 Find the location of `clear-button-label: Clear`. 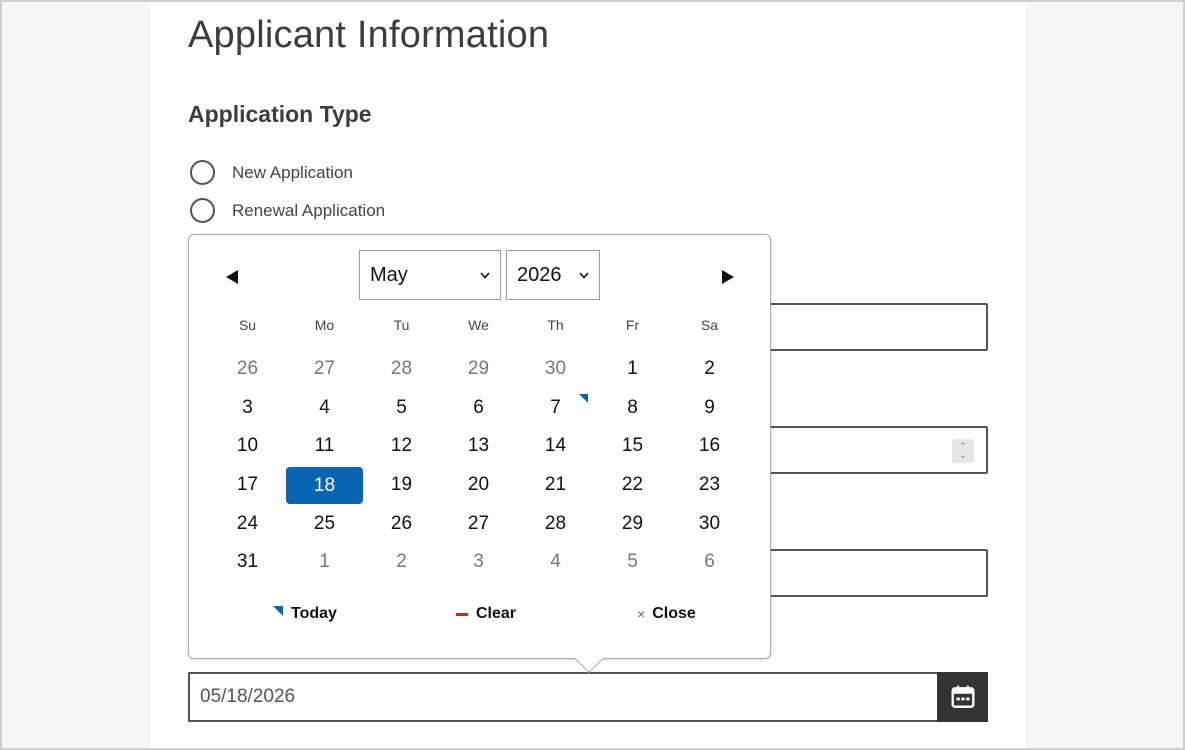

clear-button-label: Clear is located at coordinates (496, 613).